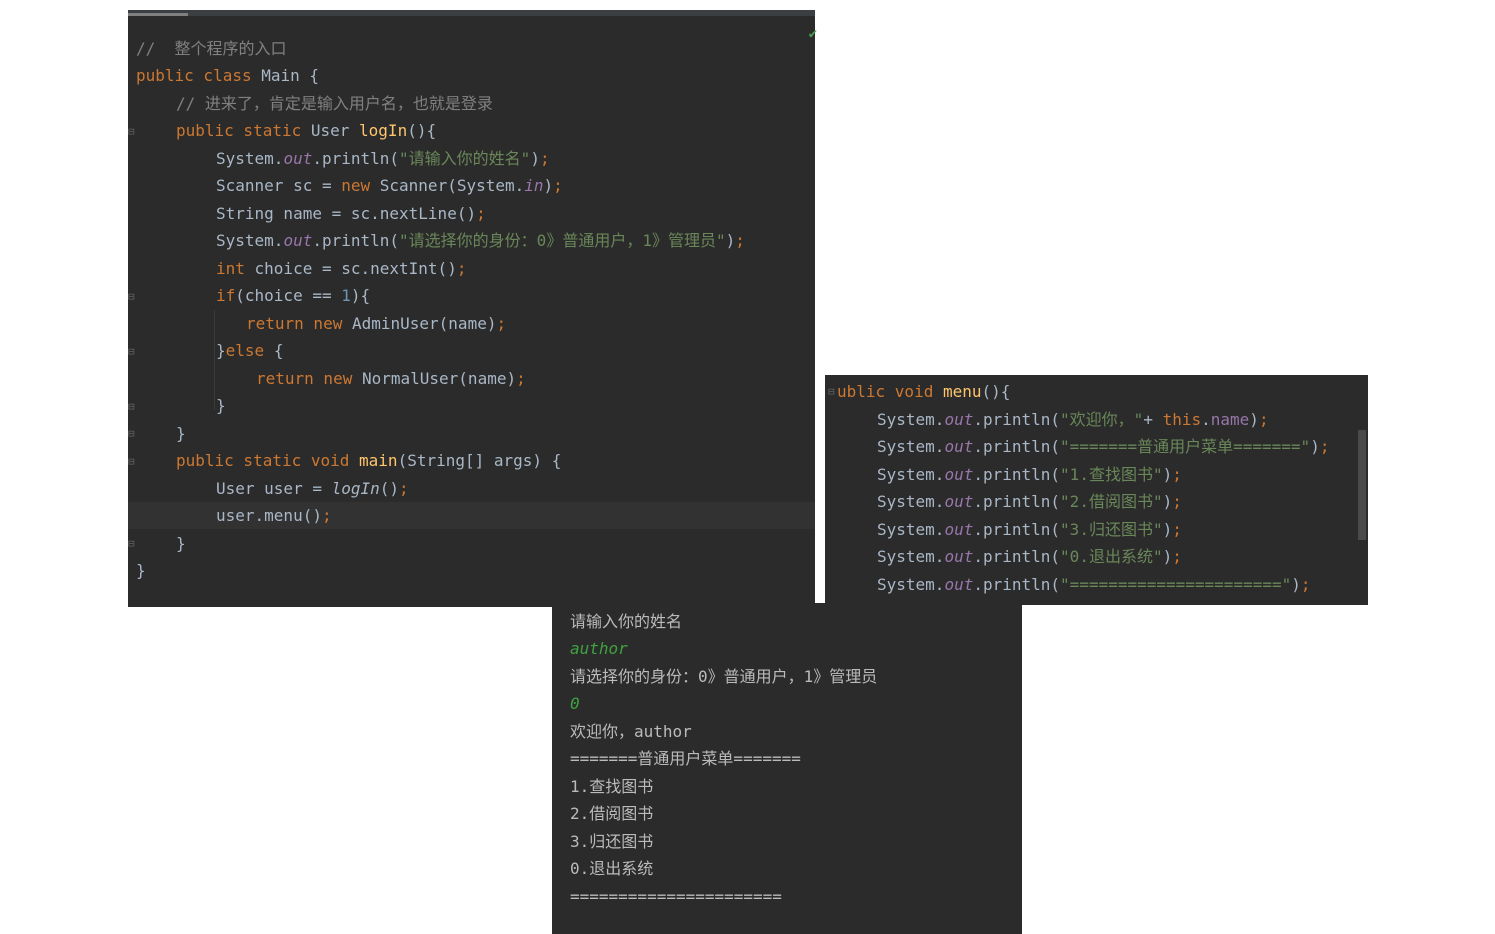 The height and width of the screenshot is (934, 1495). I want to click on code-text: ., so click(1206, 419).